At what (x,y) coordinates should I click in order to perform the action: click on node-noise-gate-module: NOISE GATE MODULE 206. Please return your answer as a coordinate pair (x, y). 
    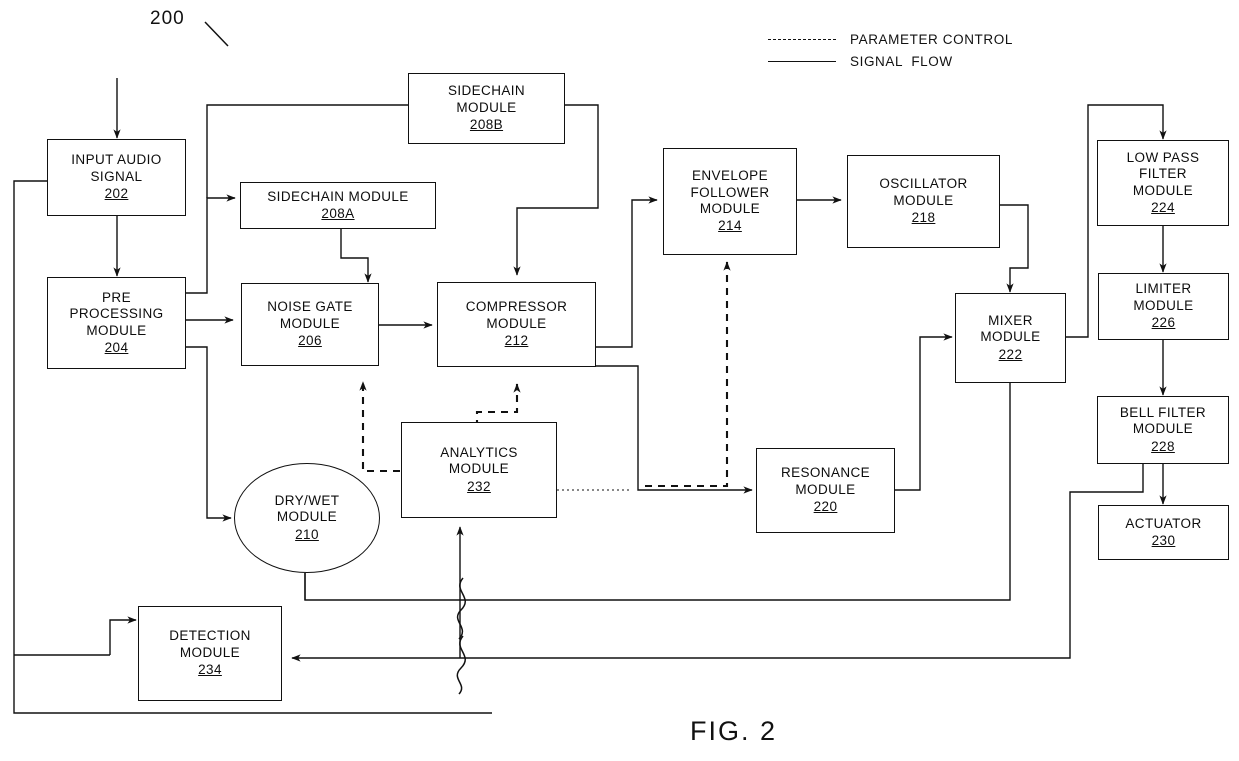
    Looking at the image, I should click on (310, 324).